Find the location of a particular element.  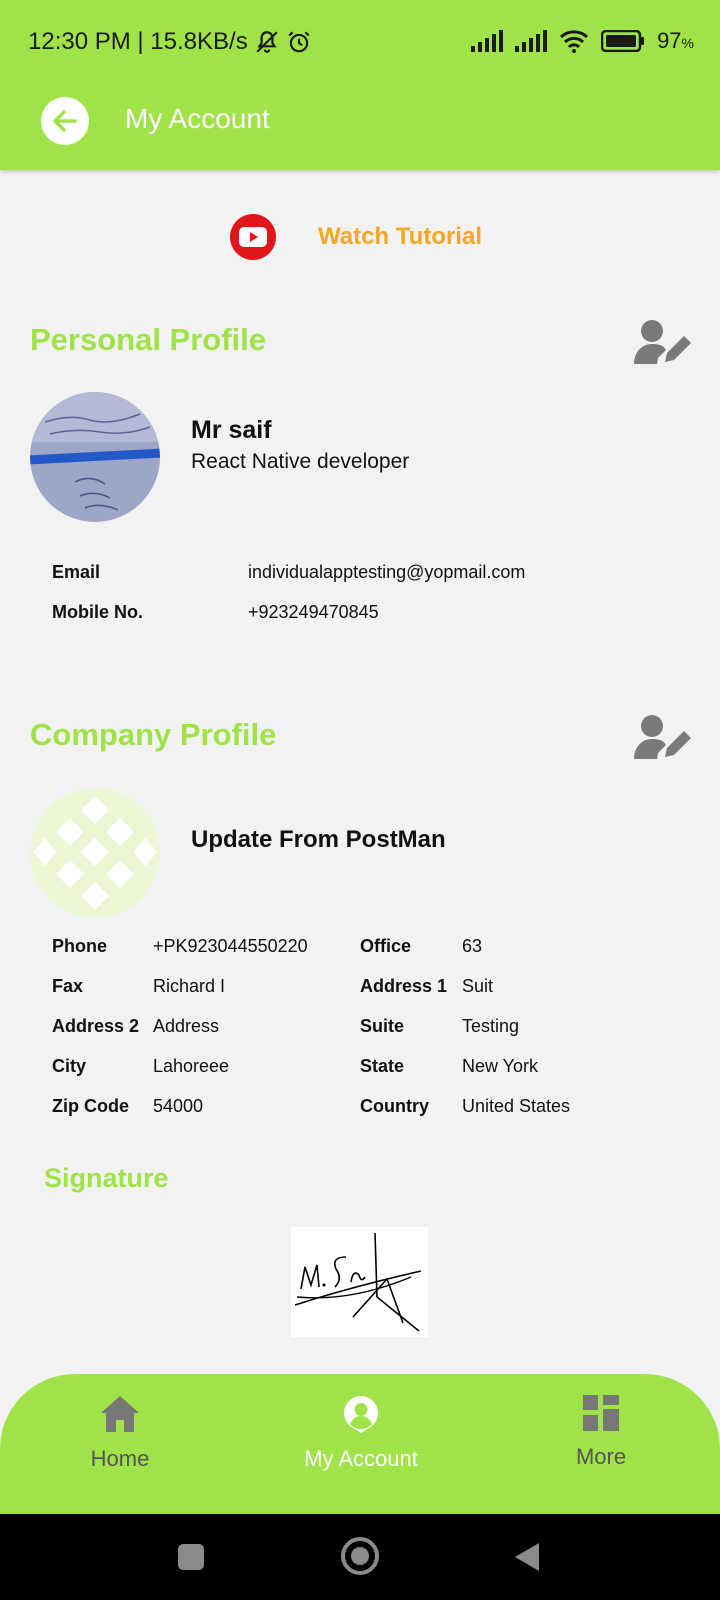

fax-label: Fax is located at coordinates (68, 986).